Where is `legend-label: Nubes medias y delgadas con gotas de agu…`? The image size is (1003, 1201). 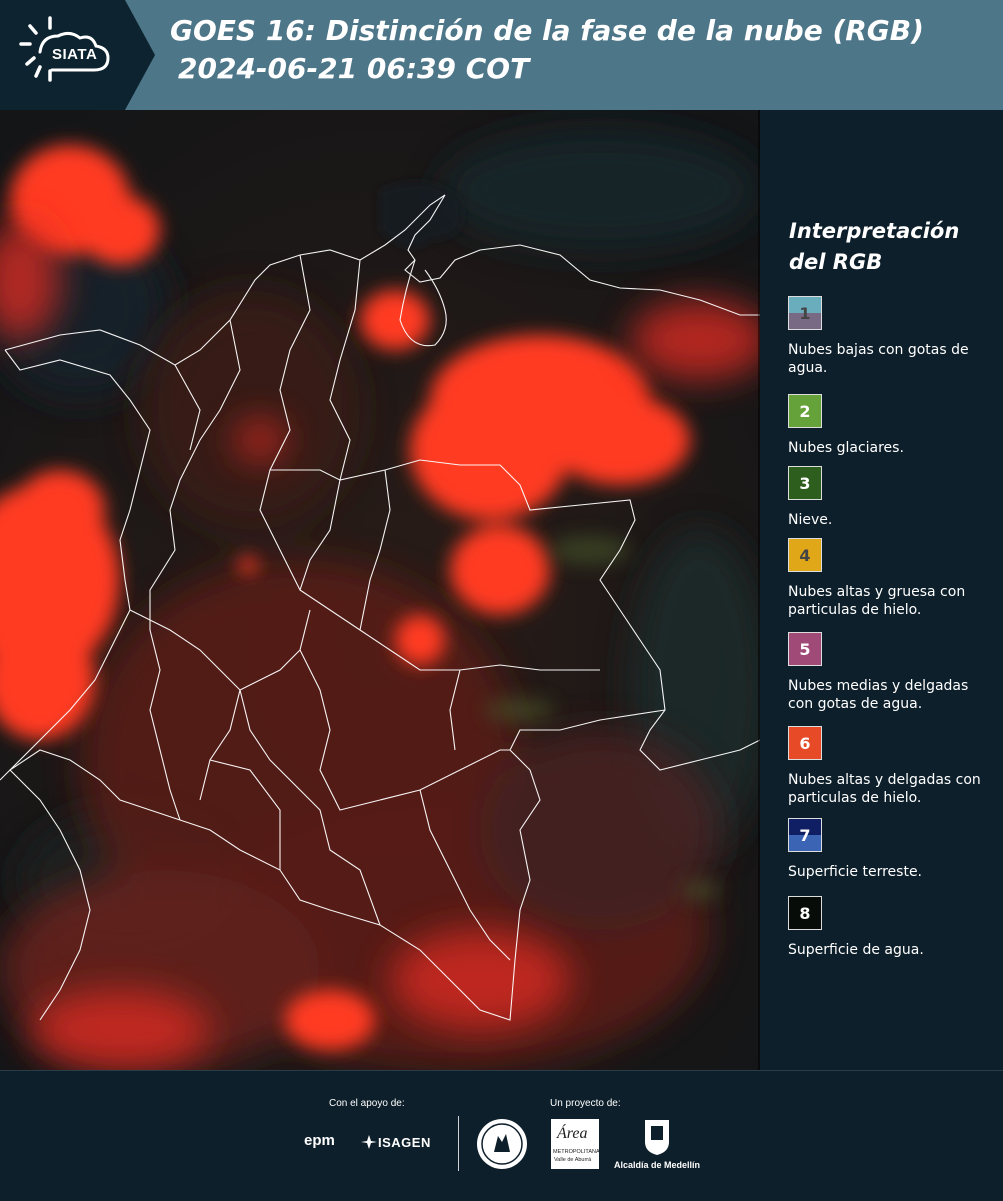 legend-label: Nubes medias y delgadas con gotas de agu… is located at coordinates (878, 695).